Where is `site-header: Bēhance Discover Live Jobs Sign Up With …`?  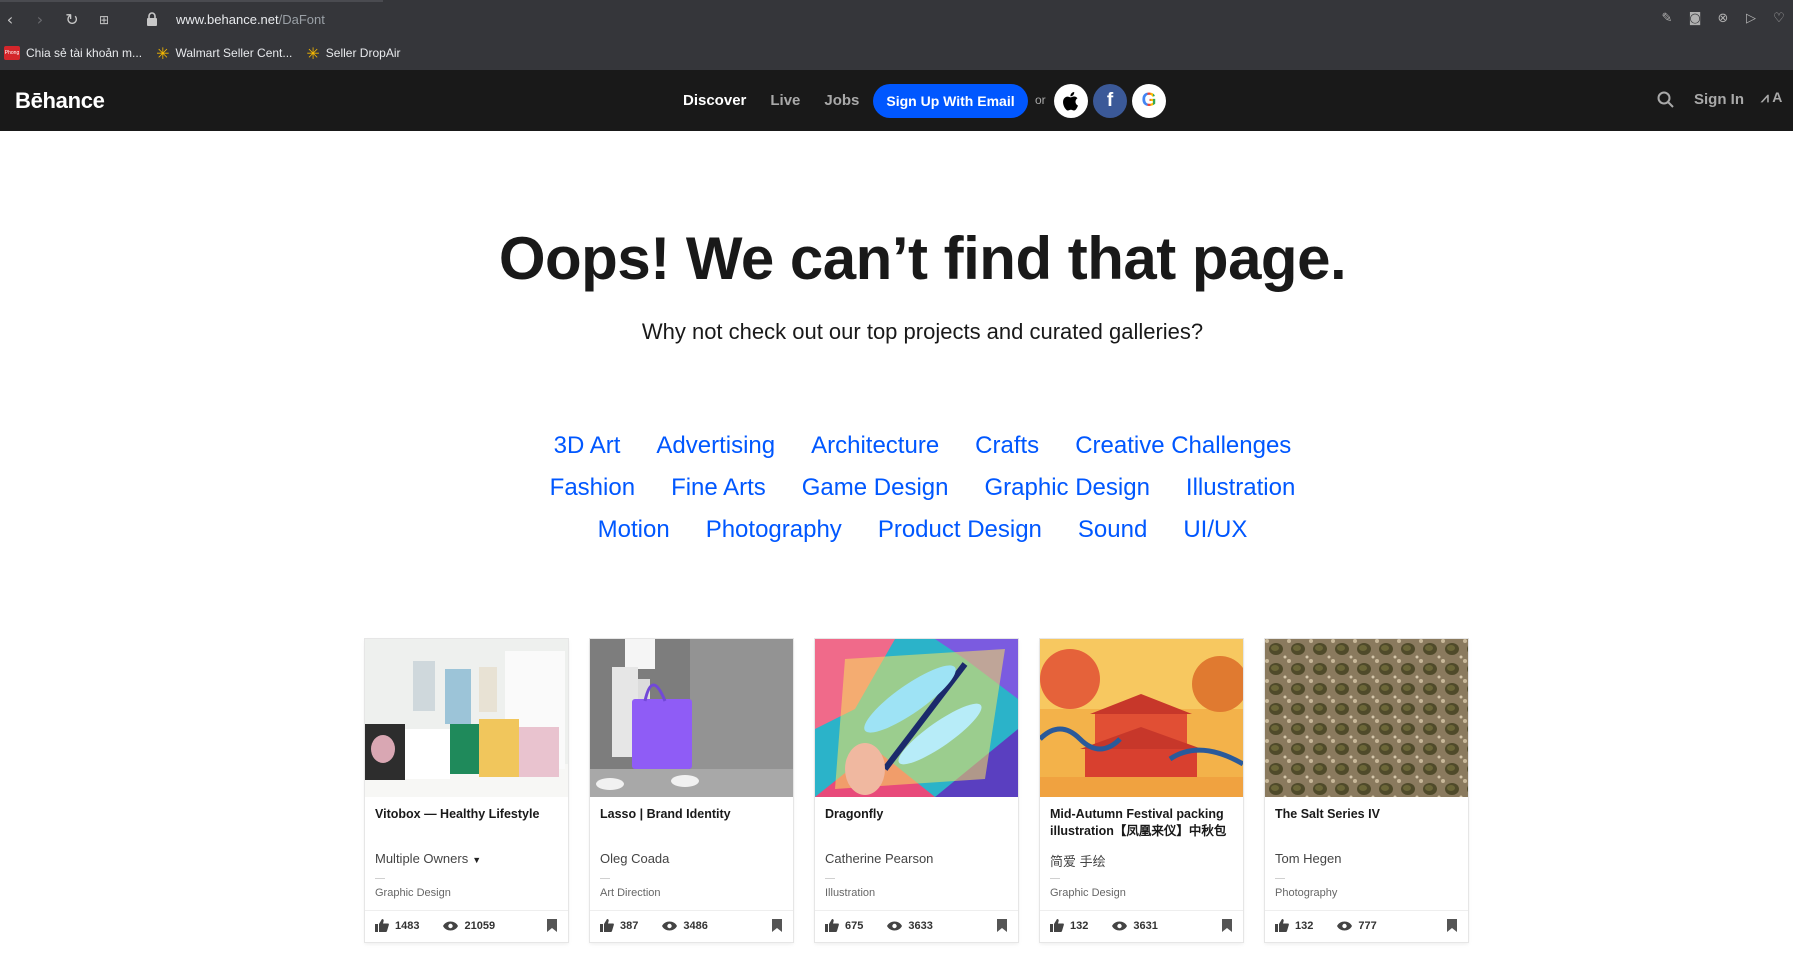
site-header: Bēhance Discover Live Jobs Sign Up With … is located at coordinates (896, 100).